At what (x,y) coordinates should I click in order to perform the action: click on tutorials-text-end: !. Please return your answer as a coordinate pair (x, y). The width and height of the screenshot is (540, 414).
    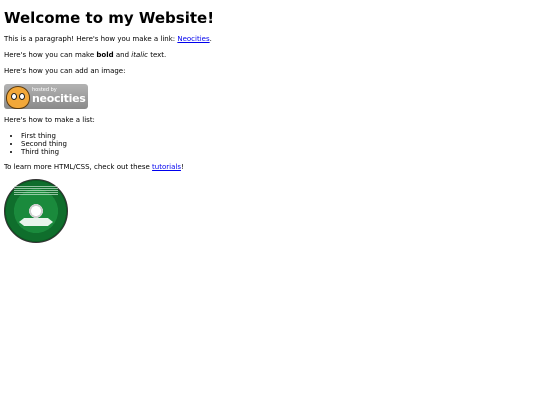
    Looking at the image, I should click on (182, 167).